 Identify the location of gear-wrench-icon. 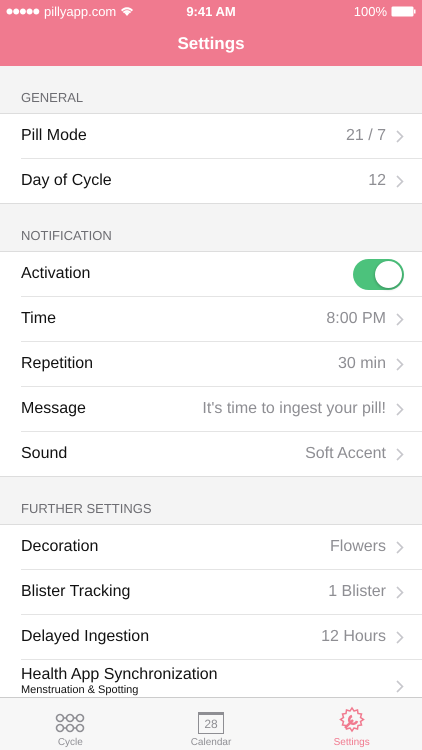
(352, 720).